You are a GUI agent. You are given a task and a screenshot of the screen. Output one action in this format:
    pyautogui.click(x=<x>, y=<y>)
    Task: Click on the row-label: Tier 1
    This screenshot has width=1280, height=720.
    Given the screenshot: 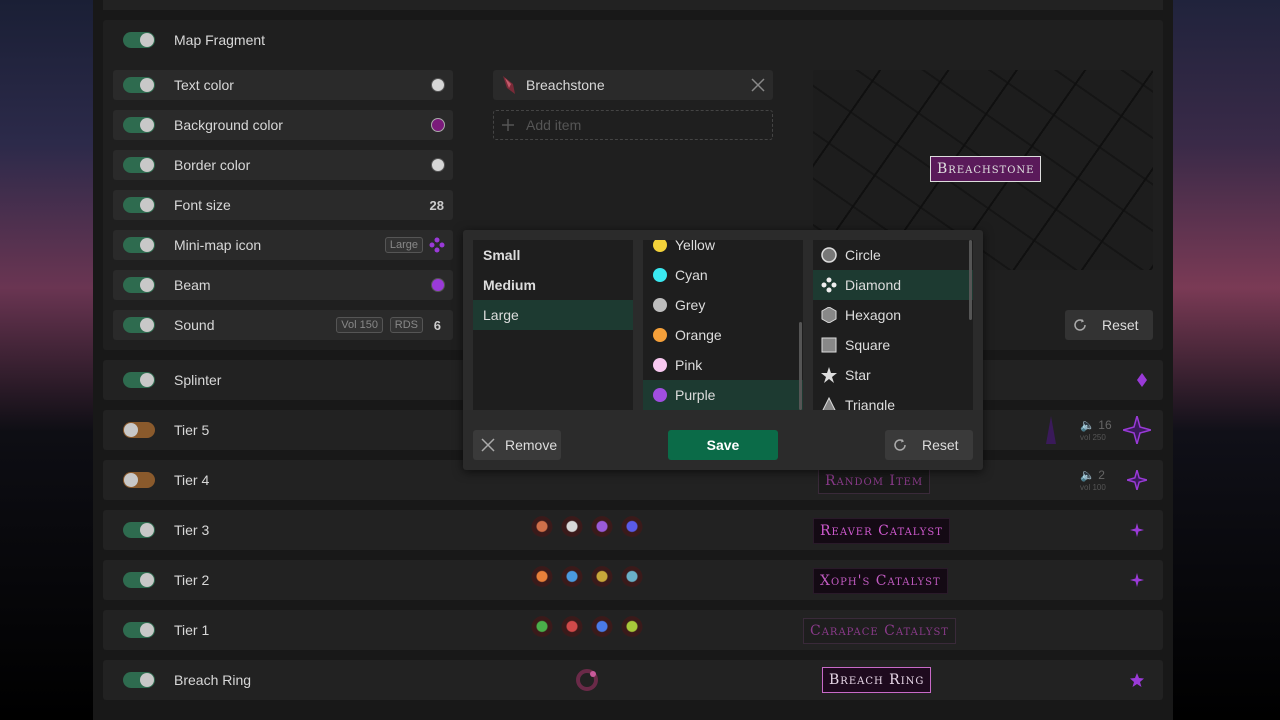 What is the action you would take?
    pyautogui.click(x=192, y=630)
    